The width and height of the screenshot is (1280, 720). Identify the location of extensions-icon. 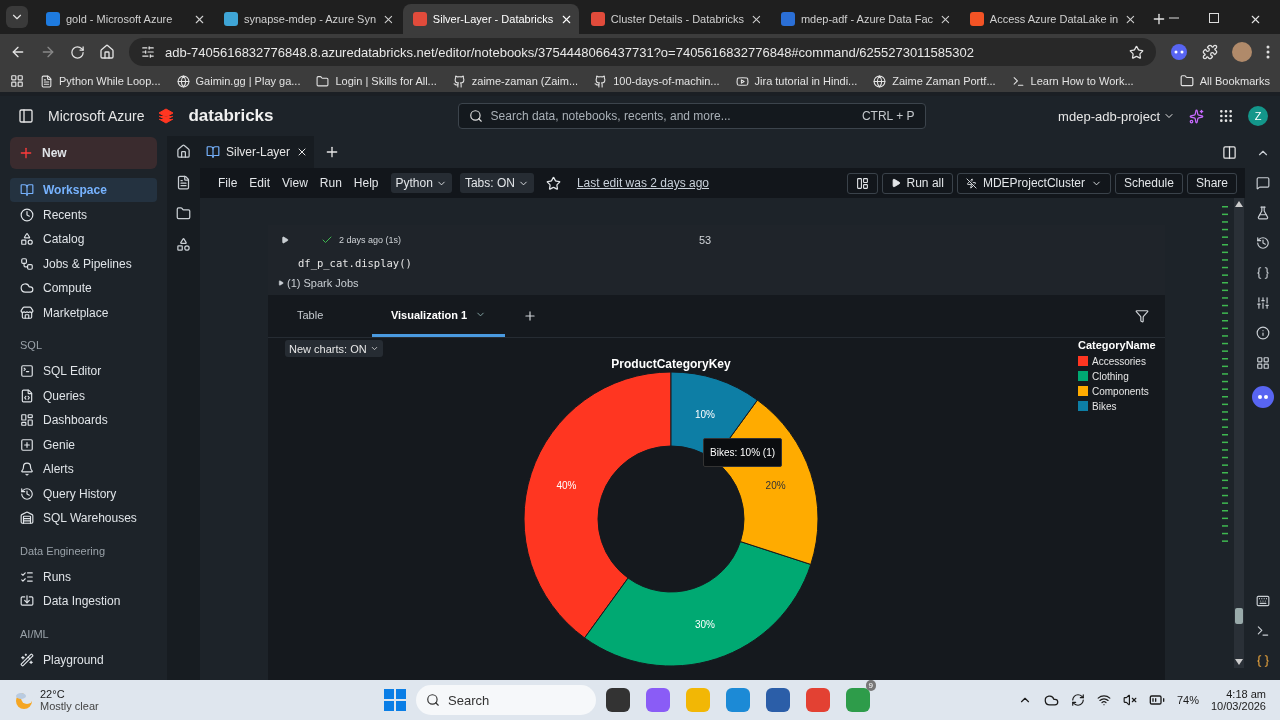
(1210, 52).